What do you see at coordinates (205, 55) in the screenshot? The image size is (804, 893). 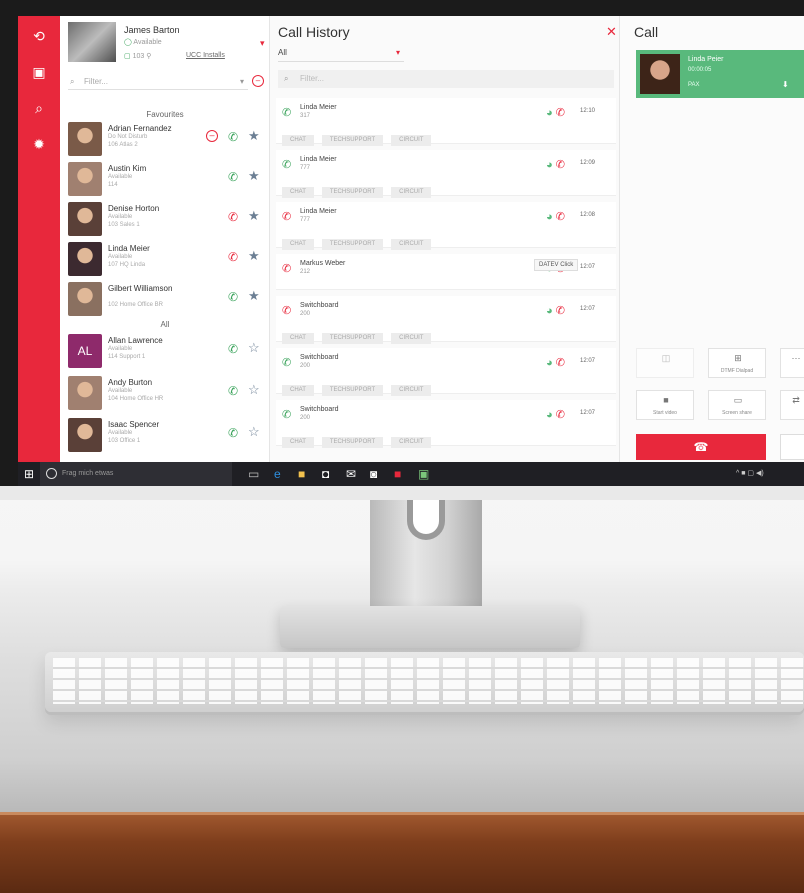 I see `uc-link: UCC Installs` at bounding box center [205, 55].